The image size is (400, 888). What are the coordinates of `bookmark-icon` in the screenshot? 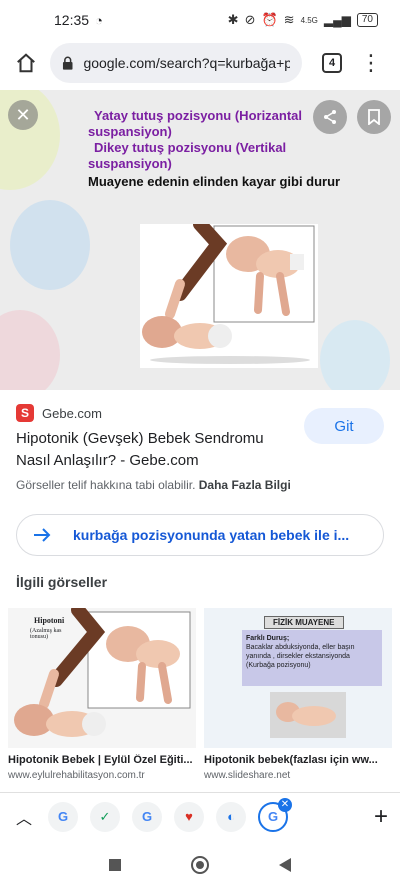 It's located at (374, 117).